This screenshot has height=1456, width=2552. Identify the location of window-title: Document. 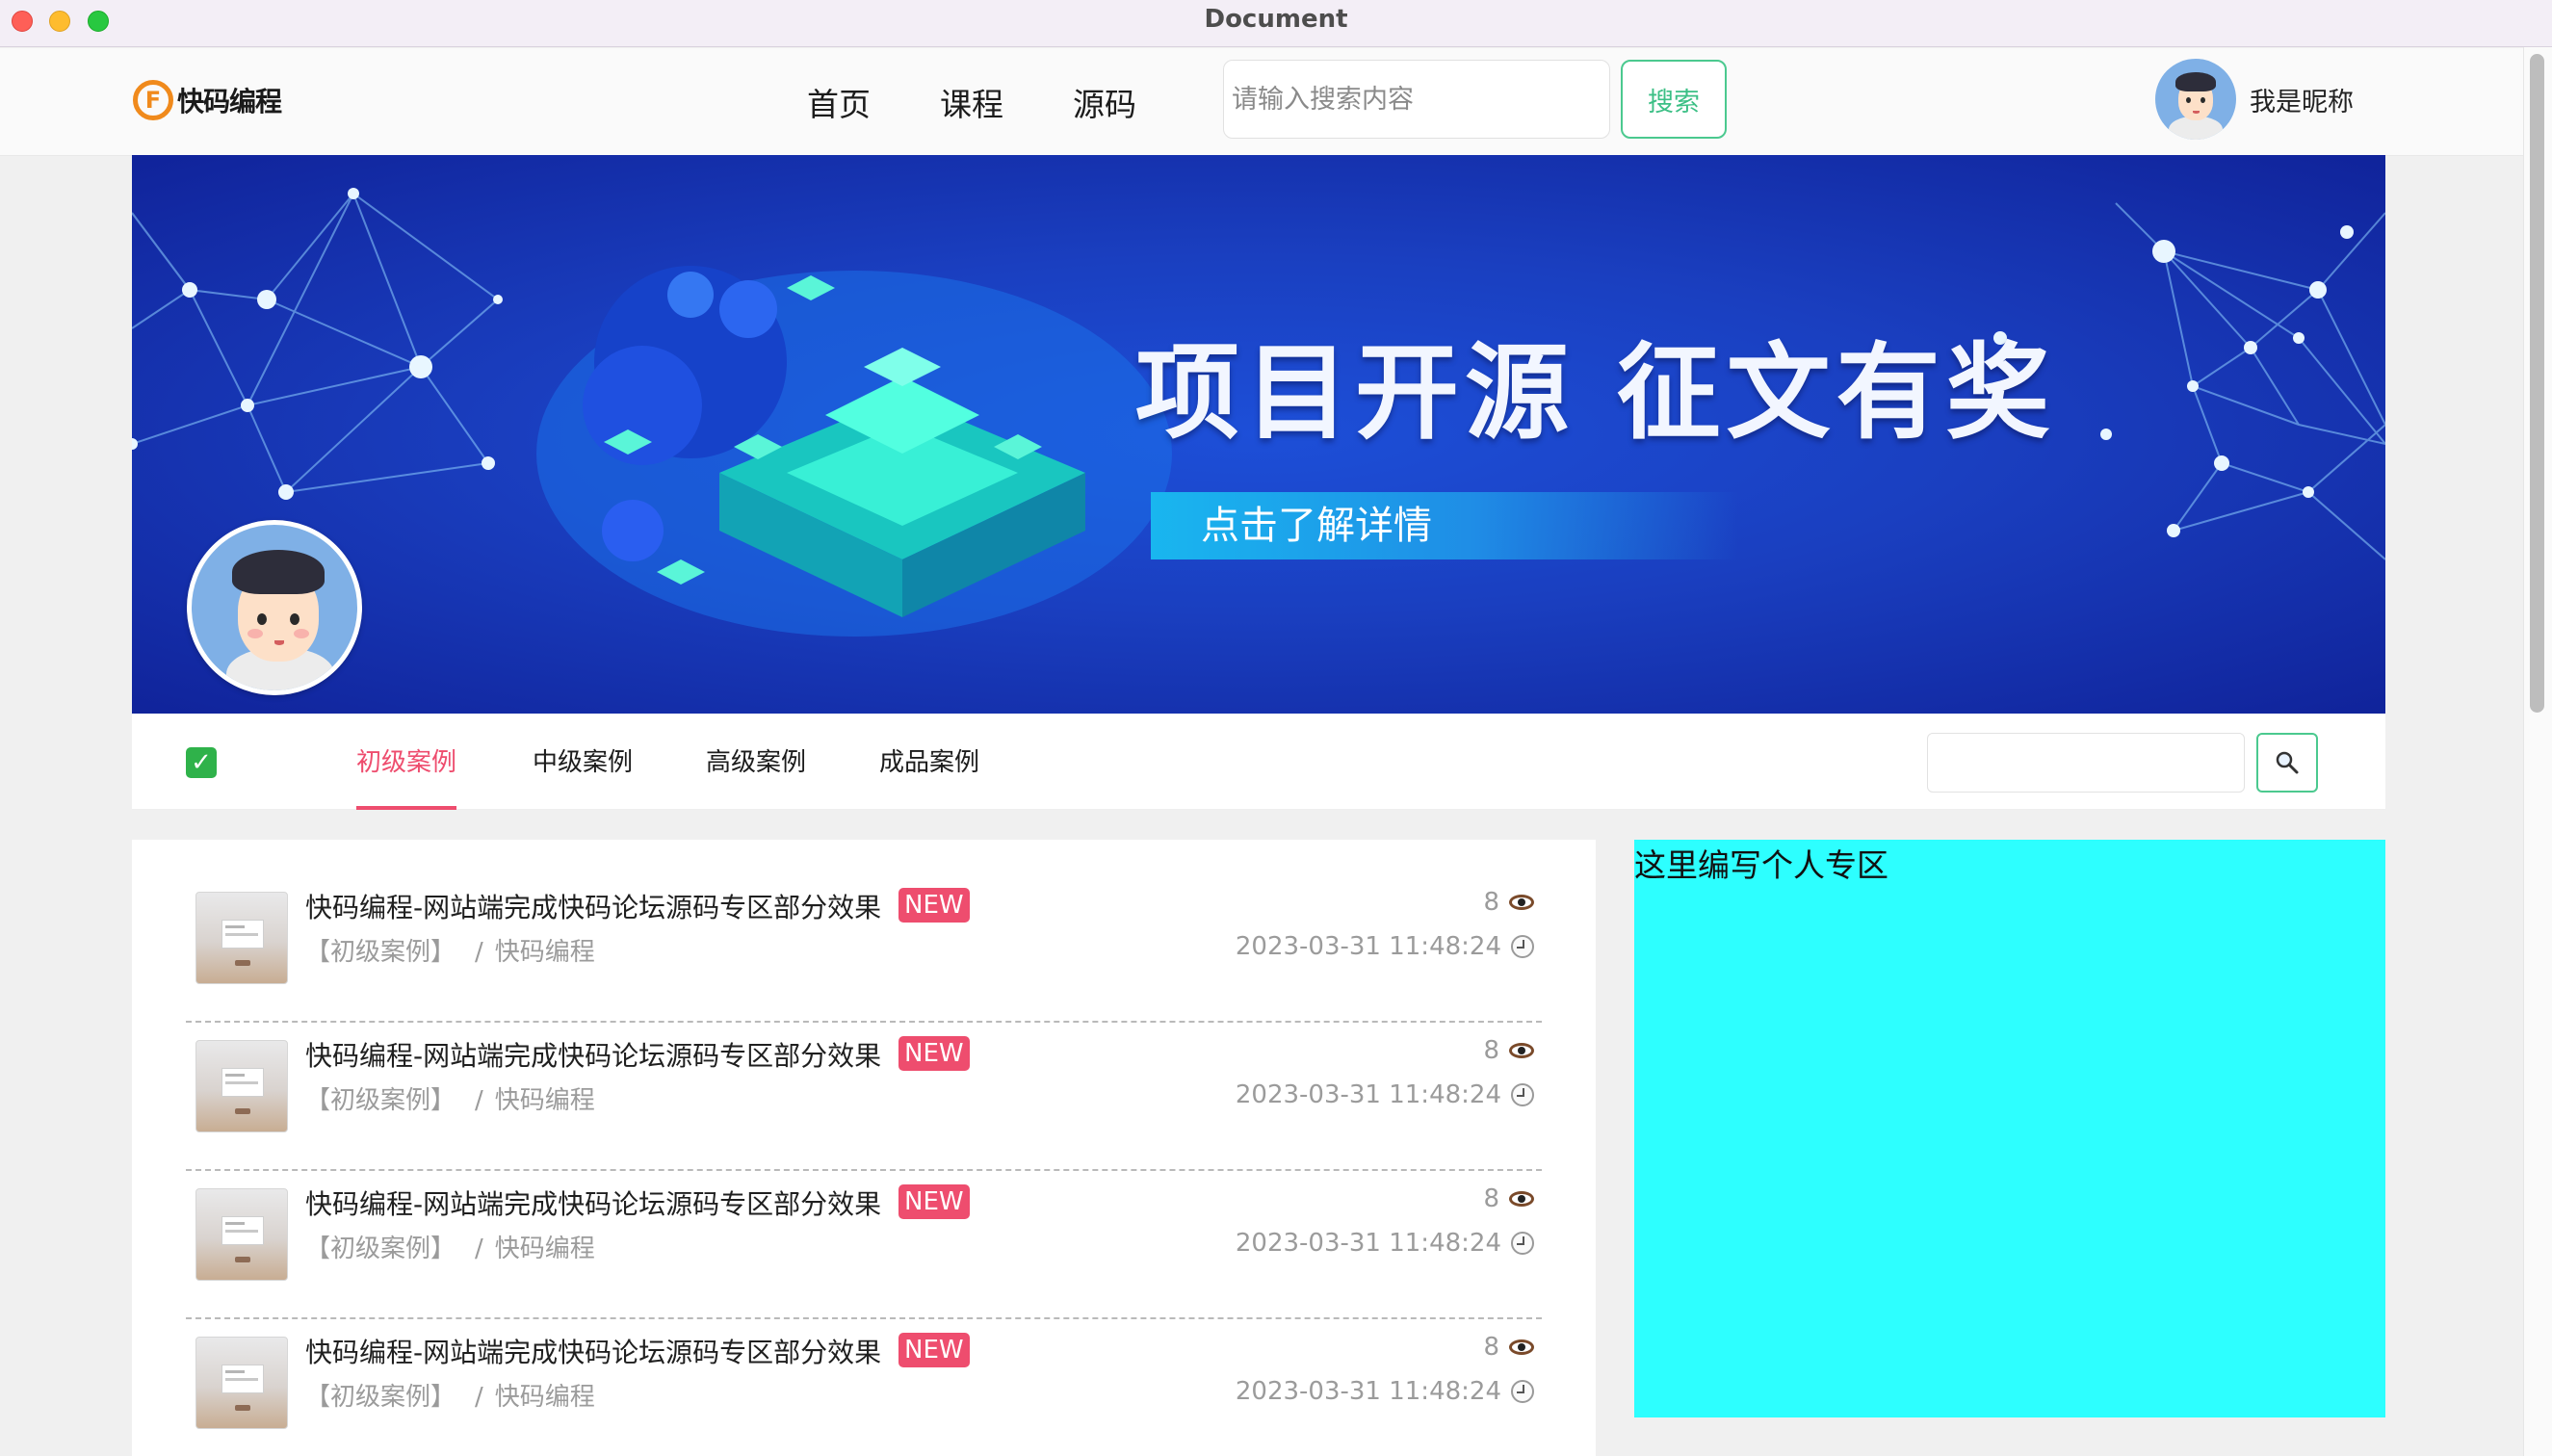
(1276, 19).